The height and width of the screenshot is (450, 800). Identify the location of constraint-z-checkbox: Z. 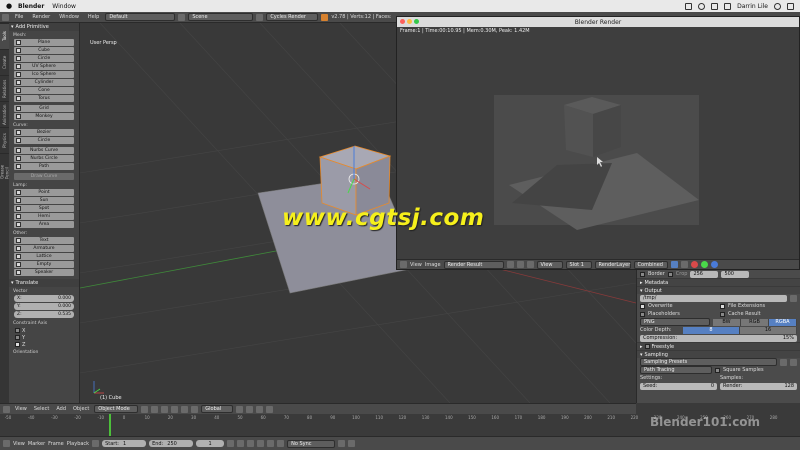
(44, 344).